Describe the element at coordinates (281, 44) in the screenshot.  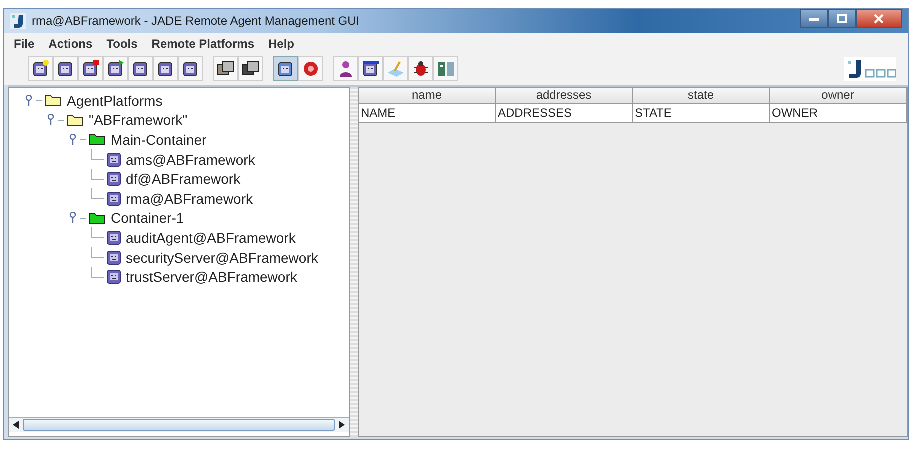
I see `menu-item: Help` at that location.